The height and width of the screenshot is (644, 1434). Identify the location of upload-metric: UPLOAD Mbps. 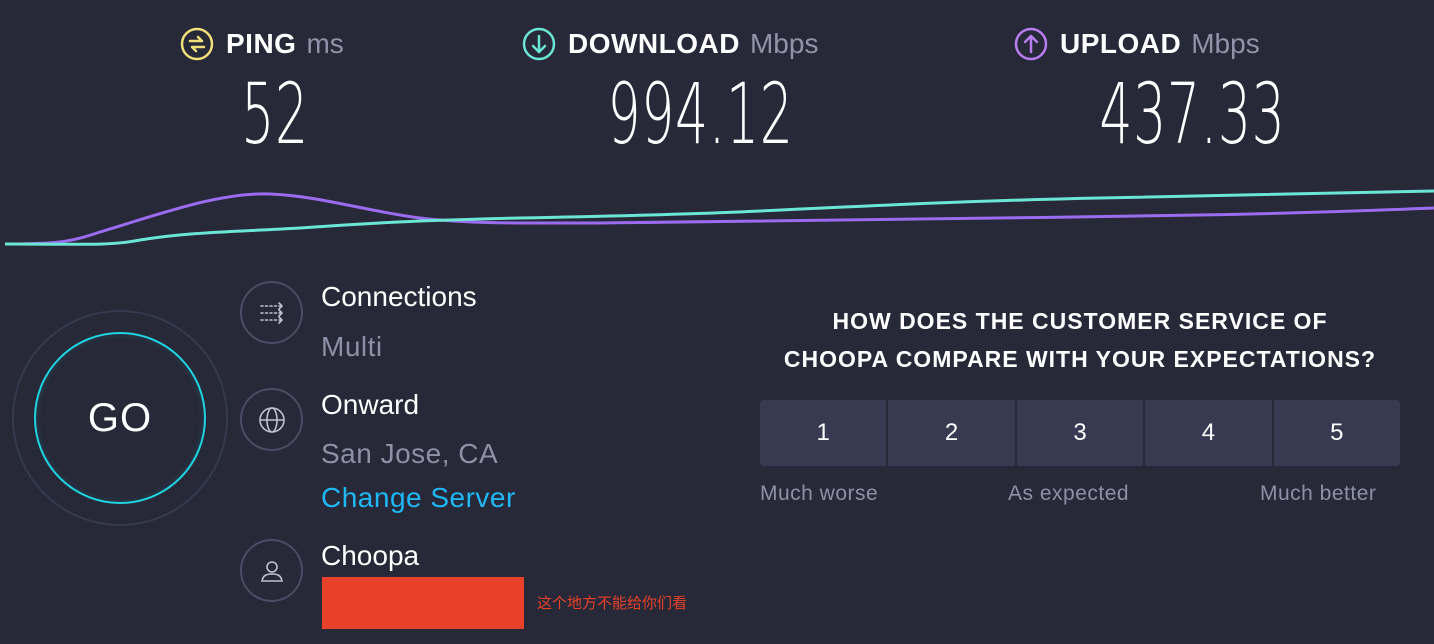
(1137, 44).